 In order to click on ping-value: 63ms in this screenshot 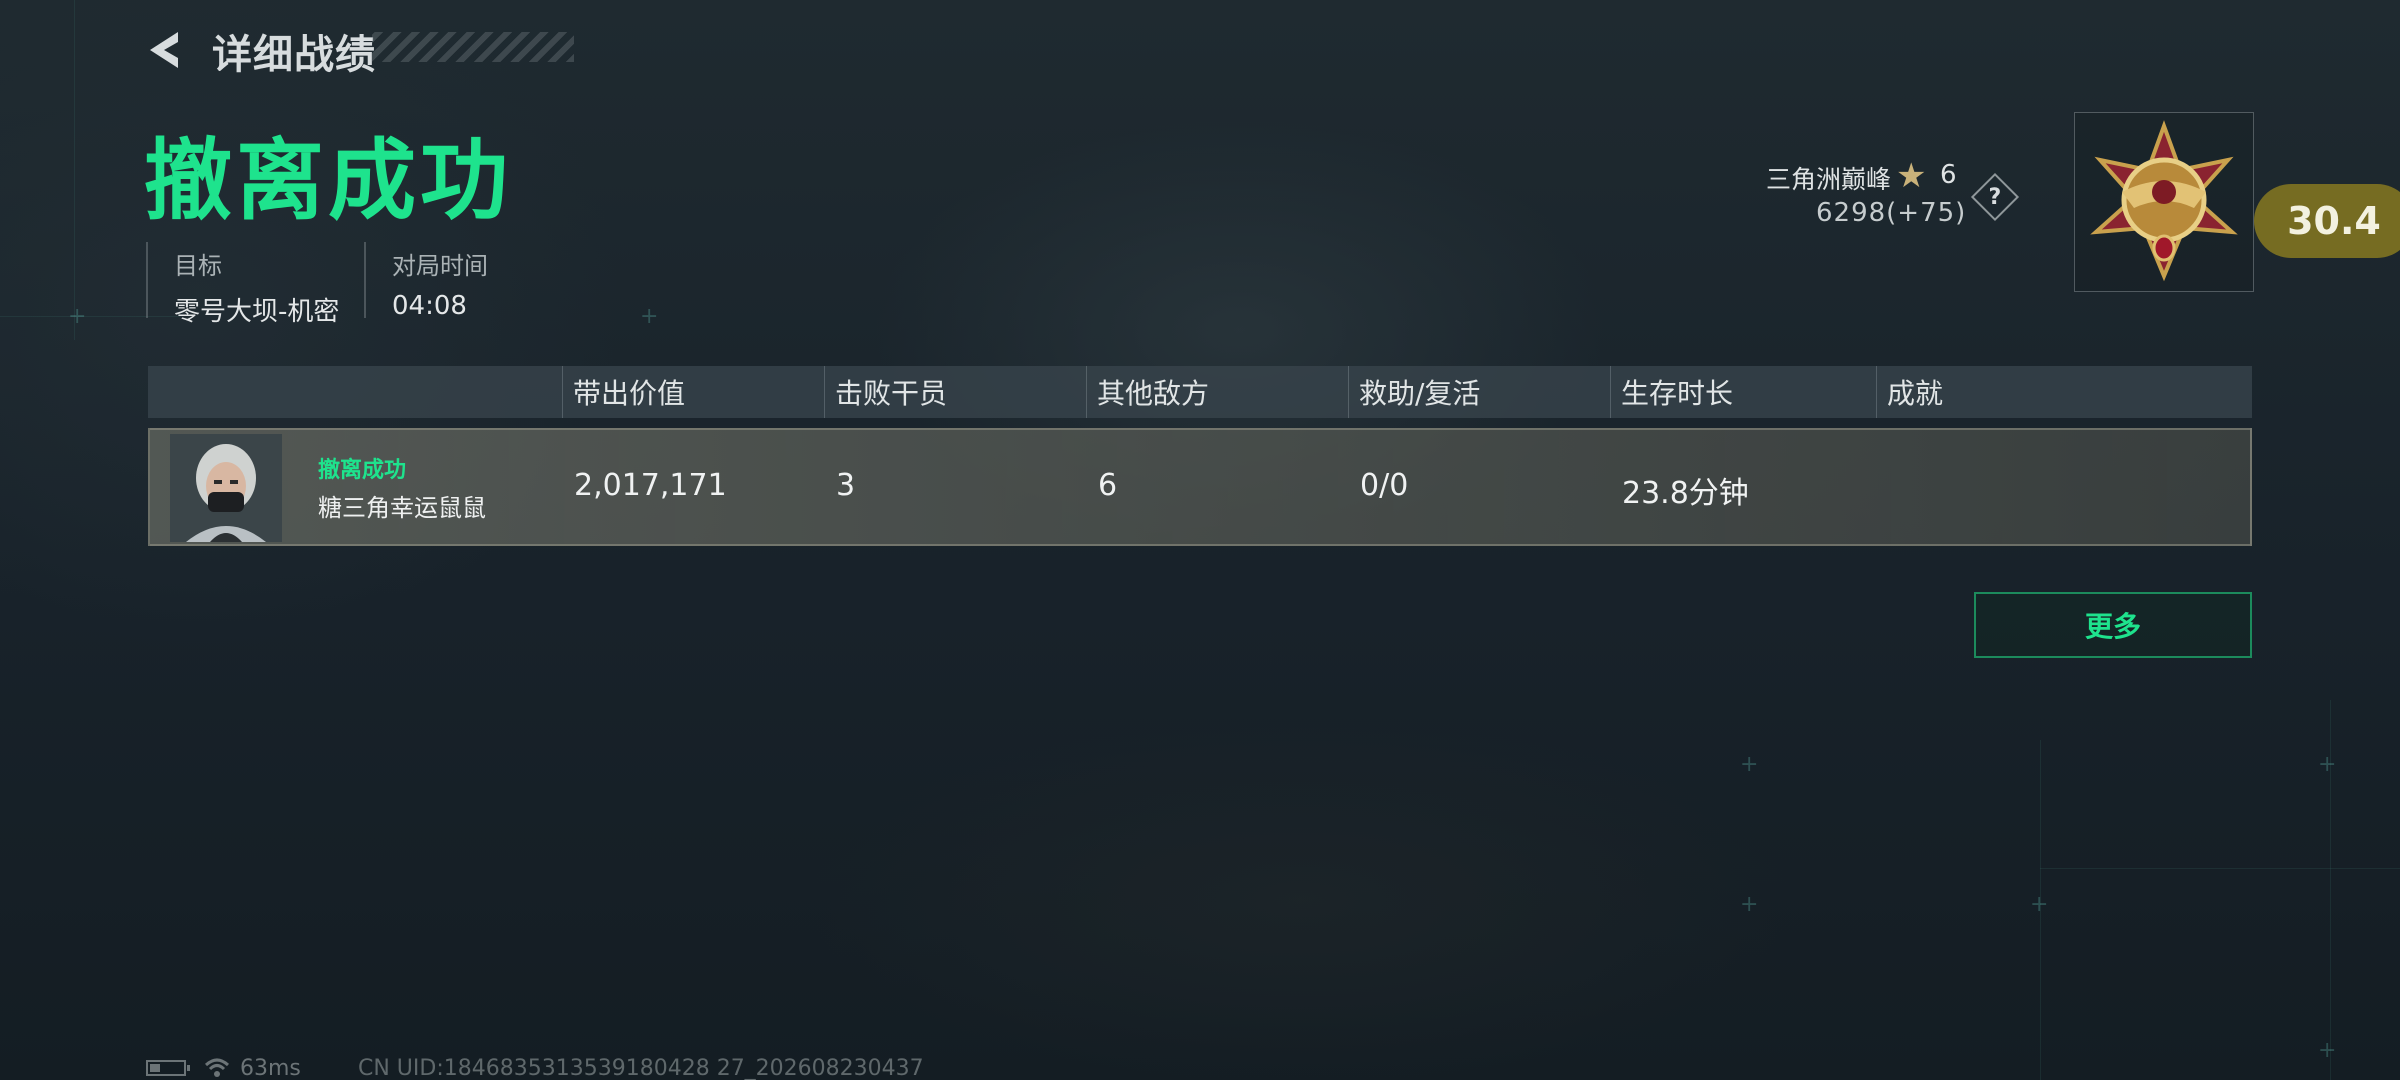, I will do `click(270, 1067)`.